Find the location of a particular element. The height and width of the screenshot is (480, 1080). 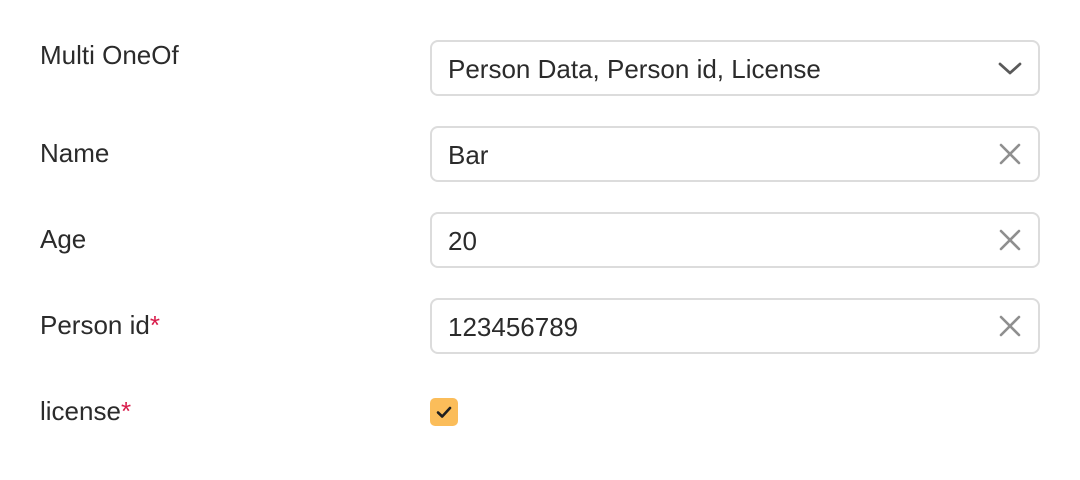

age-field: 20 is located at coordinates (735, 240).